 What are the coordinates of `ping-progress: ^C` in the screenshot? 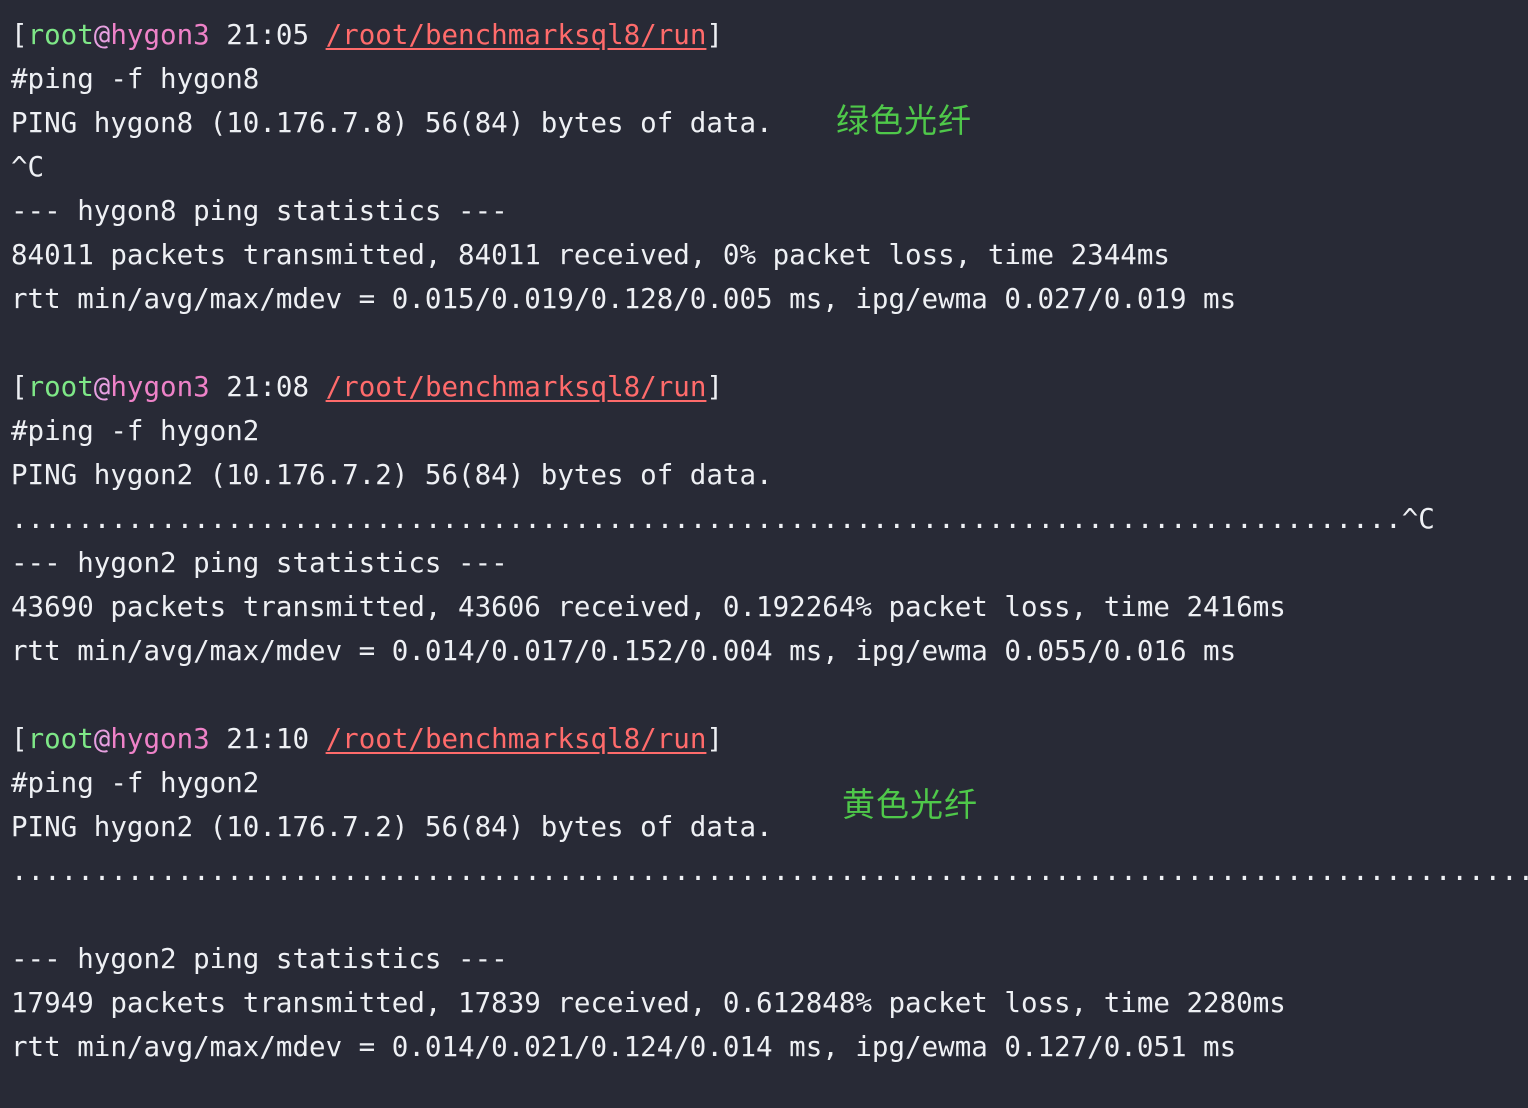 It's located at (28, 167).